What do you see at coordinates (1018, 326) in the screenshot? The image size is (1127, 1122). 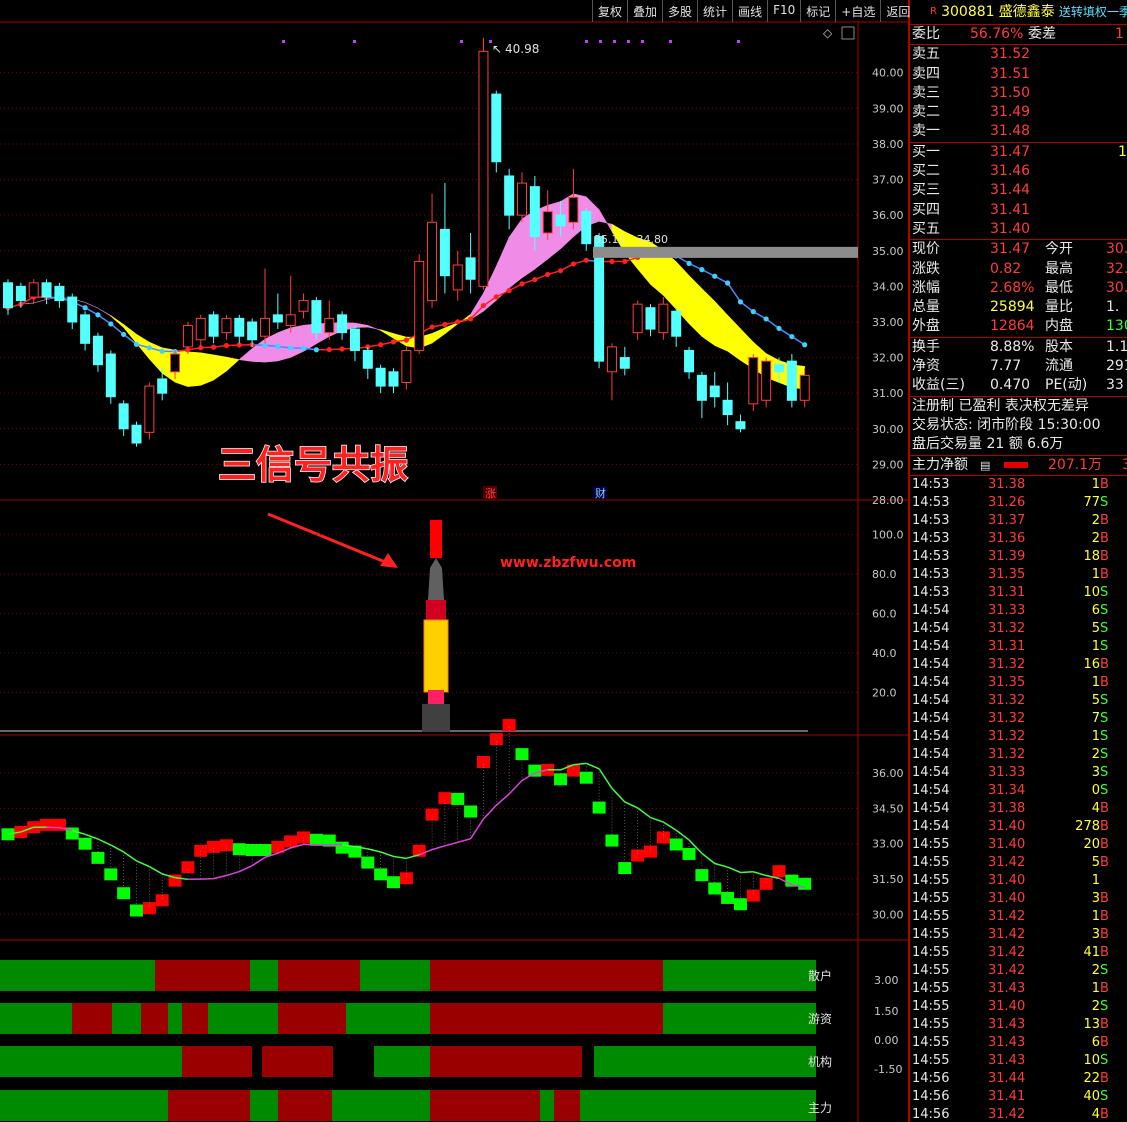 I see `stat-row: 外盘 12864 内盘 130` at bounding box center [1018, 326].